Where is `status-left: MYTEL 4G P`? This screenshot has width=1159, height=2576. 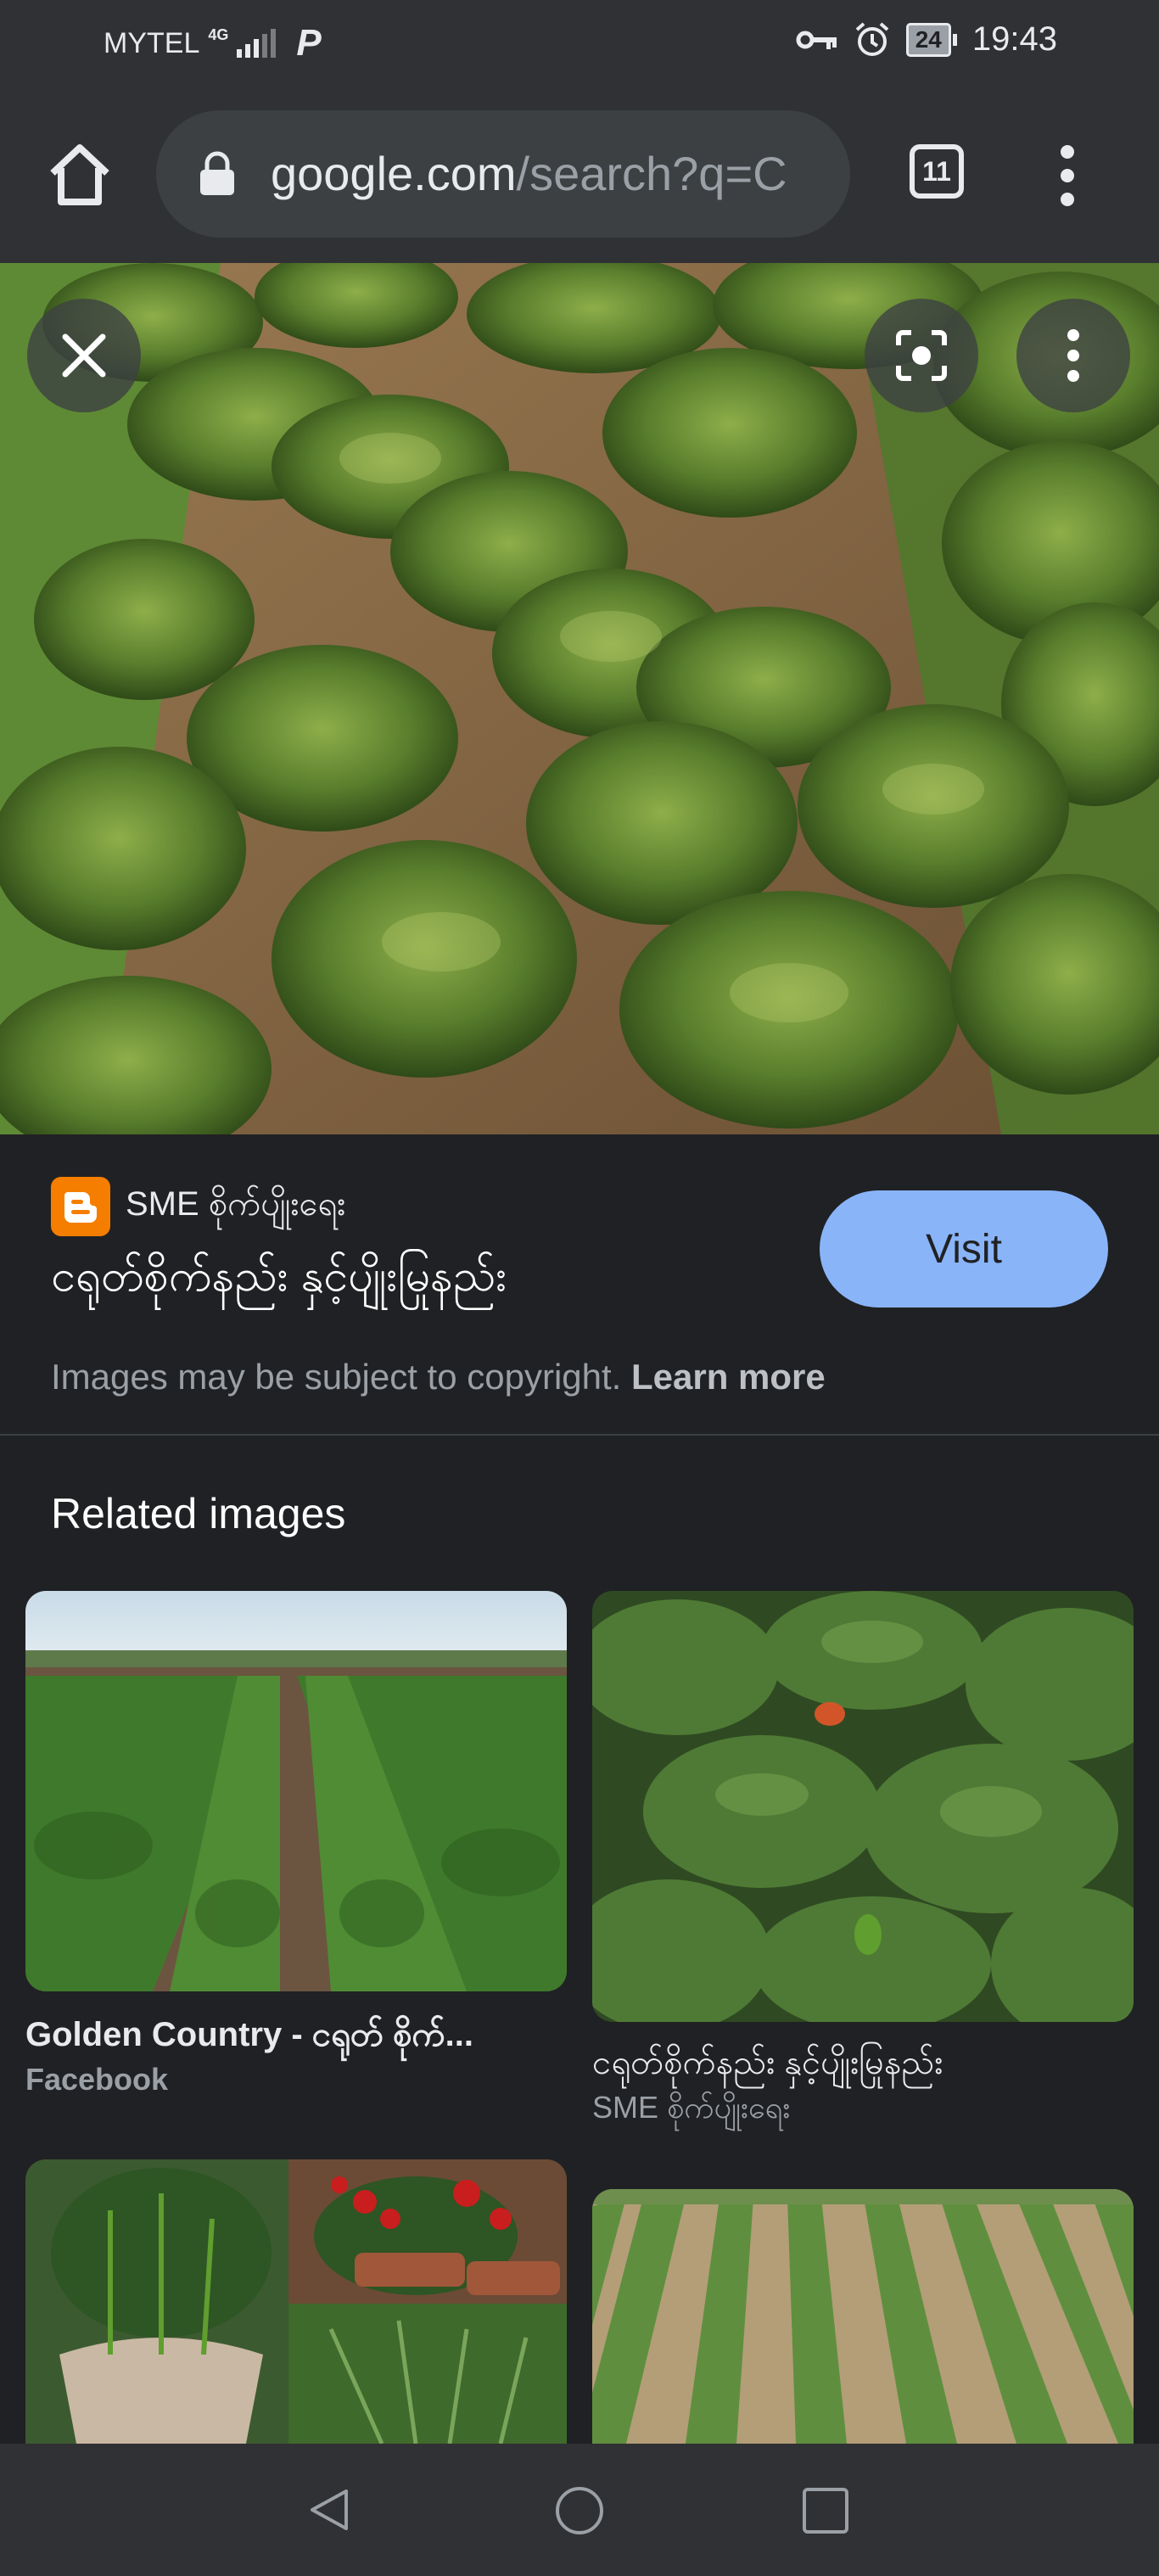
status-left: MYTEL 4G P is located at coordinates (213, 43).